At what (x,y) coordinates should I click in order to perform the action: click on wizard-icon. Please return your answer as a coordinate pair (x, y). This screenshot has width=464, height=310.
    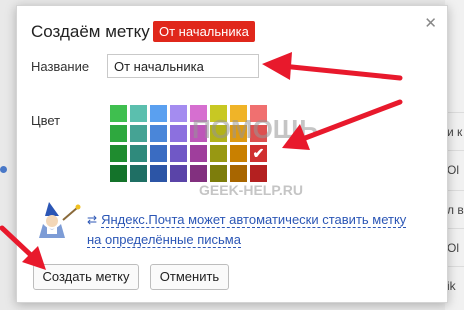
    Looking at the image, I should click on (60, 220).